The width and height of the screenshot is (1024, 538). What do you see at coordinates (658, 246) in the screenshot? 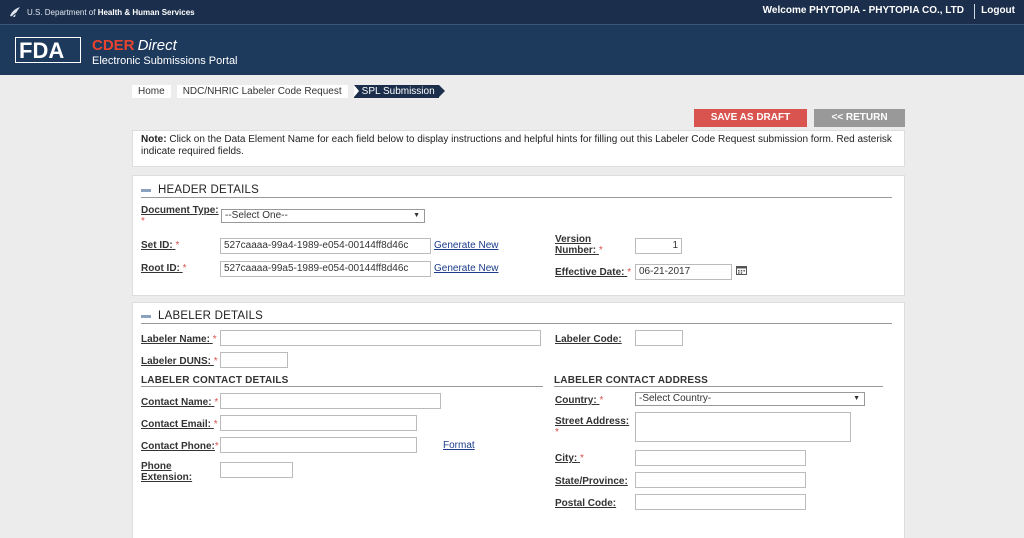
I see `version-number-field: 1` at bounding box center [658, 246].